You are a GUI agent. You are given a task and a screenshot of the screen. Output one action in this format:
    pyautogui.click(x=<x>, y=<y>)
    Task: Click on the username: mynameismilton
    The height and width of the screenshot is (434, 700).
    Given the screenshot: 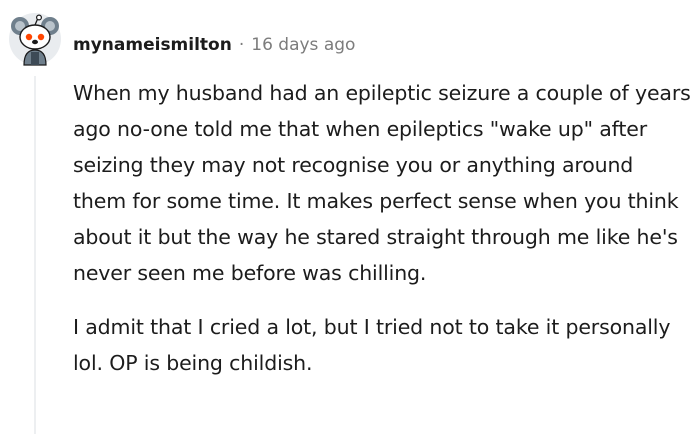 What is the action you would take?
    pyautogui.click(x=152, y=45)
    